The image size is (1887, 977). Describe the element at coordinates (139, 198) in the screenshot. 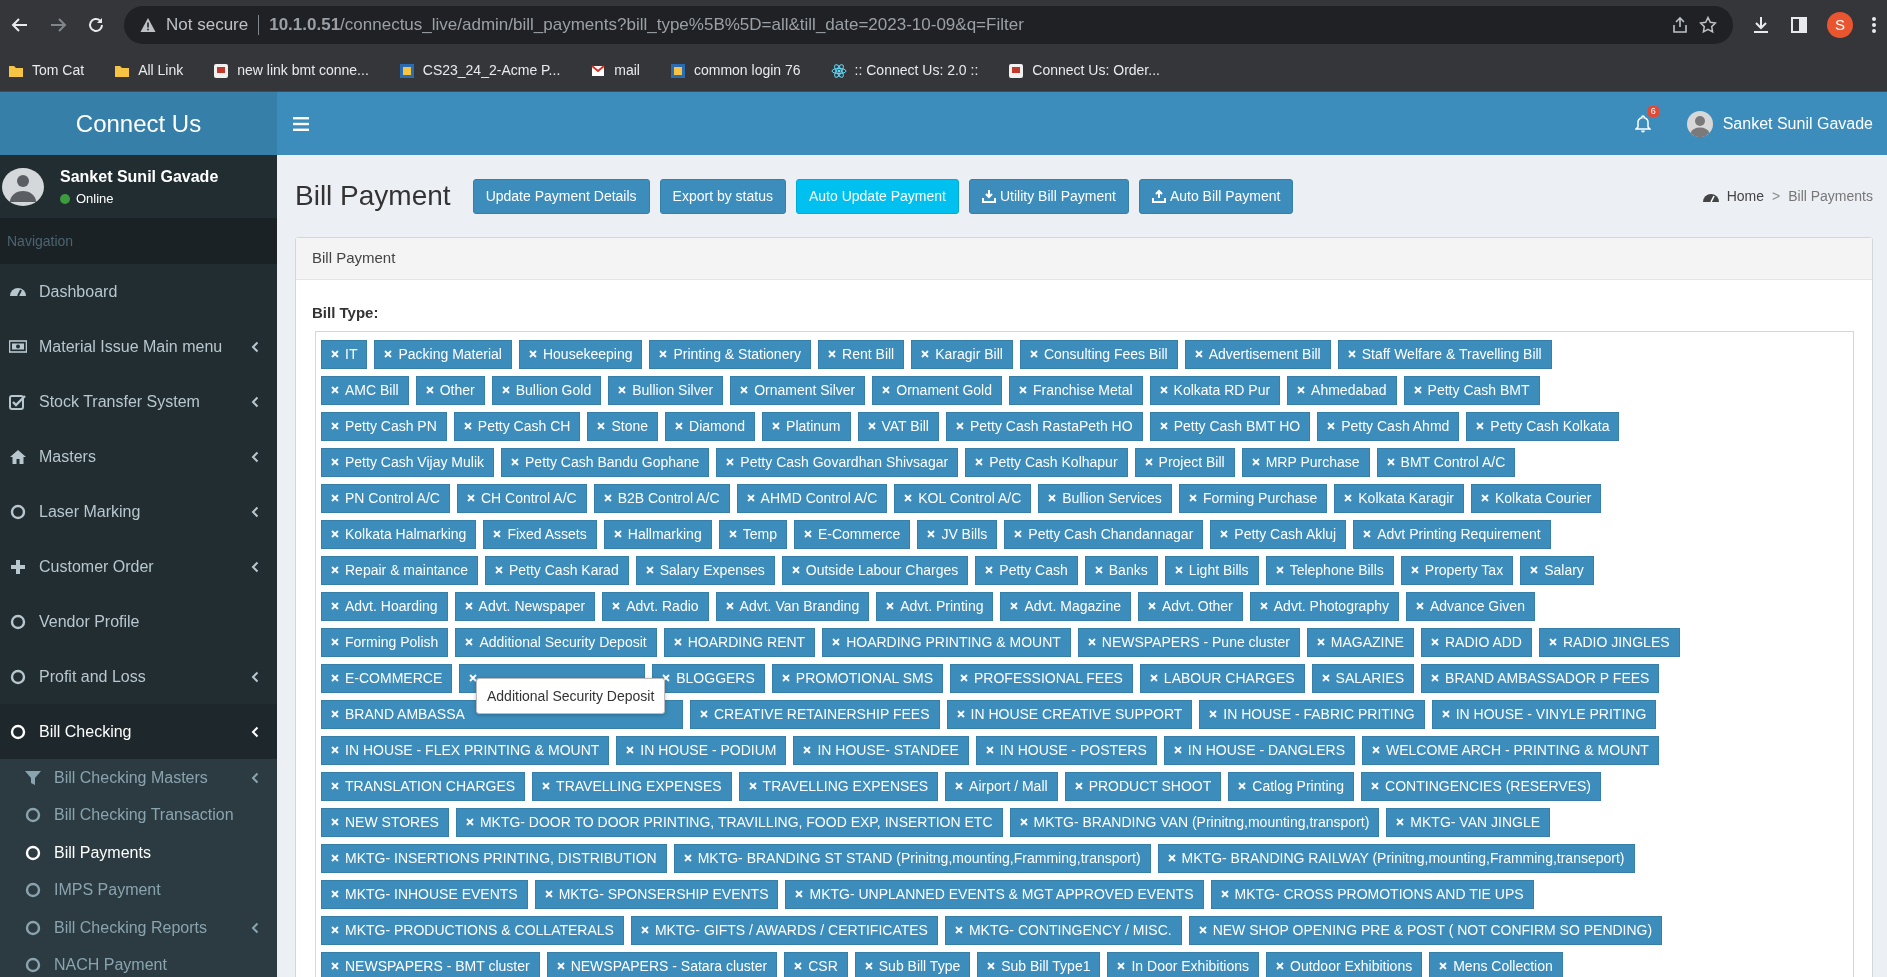

I see `online-status: Online` at that location.